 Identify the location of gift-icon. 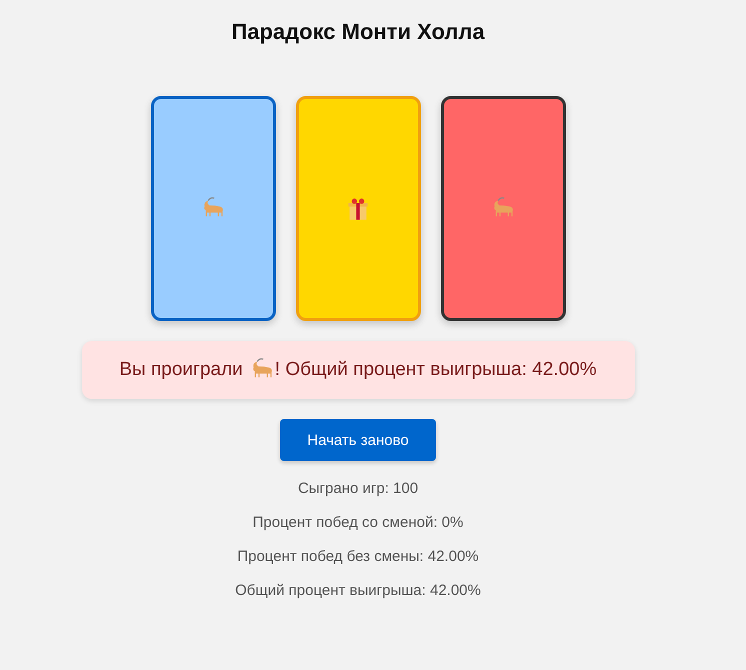
(358, 208).